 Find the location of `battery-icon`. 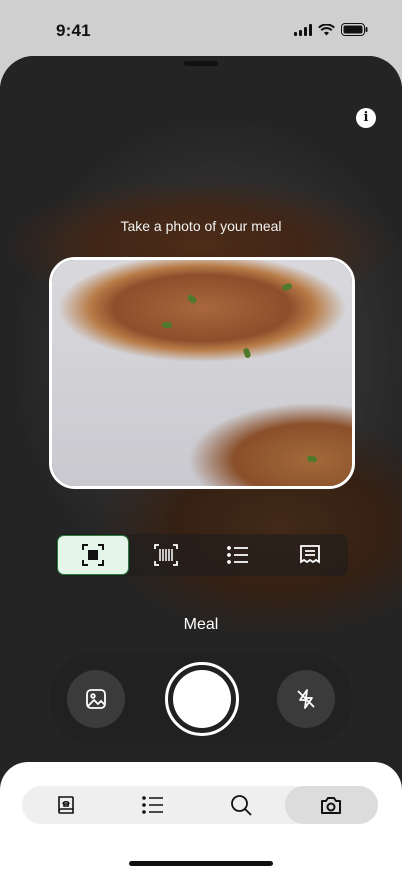

battery-icon is located at coordinates (354, 29).